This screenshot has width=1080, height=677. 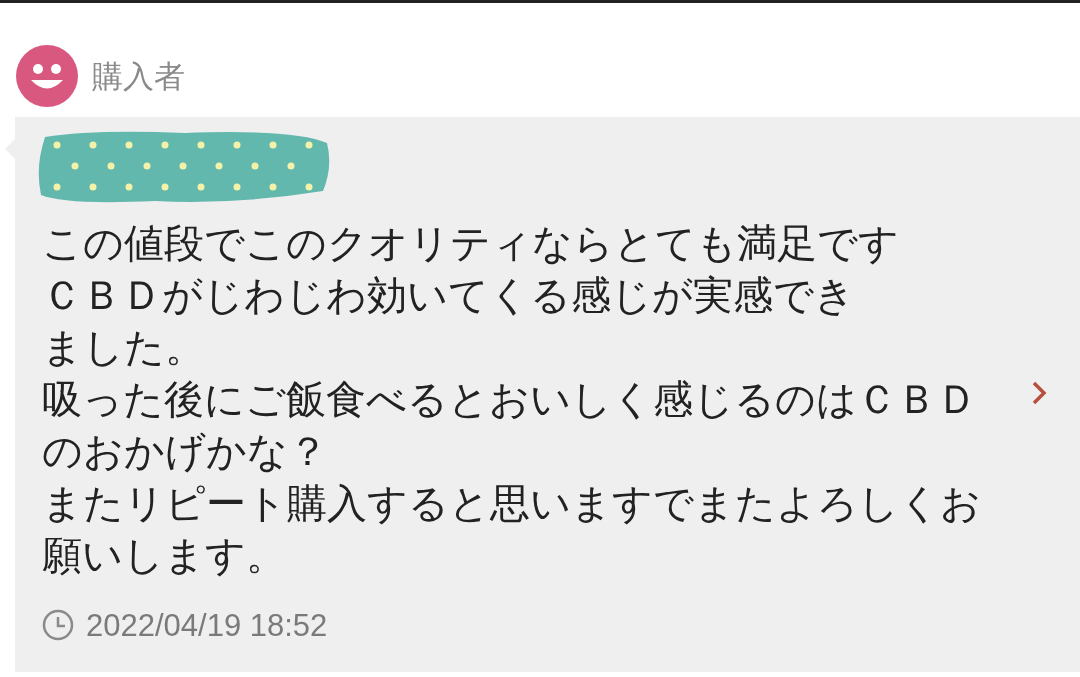 What do you see at coordinates (207, 625) in the screenshot?
I see `review-date: 2022/04/19 18:52` at bounding box center [207, 625].